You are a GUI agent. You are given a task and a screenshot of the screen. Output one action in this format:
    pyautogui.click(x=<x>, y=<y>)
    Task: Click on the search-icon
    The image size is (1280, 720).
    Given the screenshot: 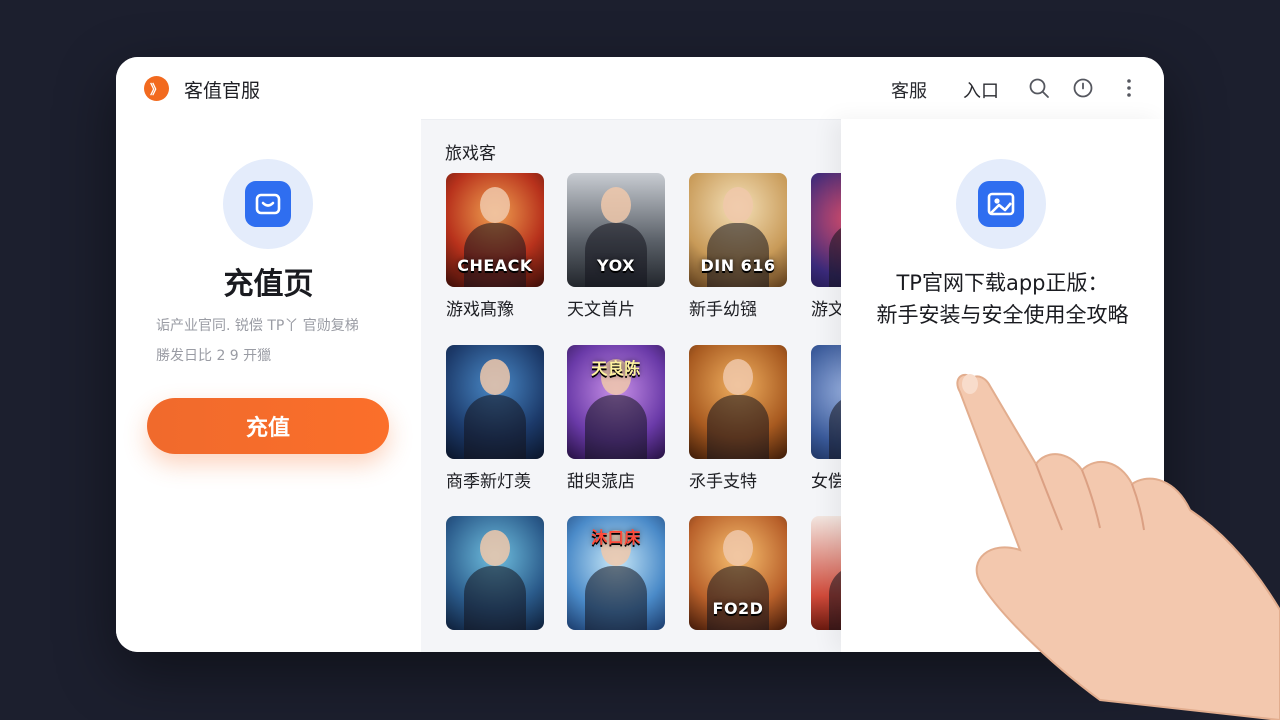 What is the action you would take?
    pyautogui.click(x=1039, y=88)
    